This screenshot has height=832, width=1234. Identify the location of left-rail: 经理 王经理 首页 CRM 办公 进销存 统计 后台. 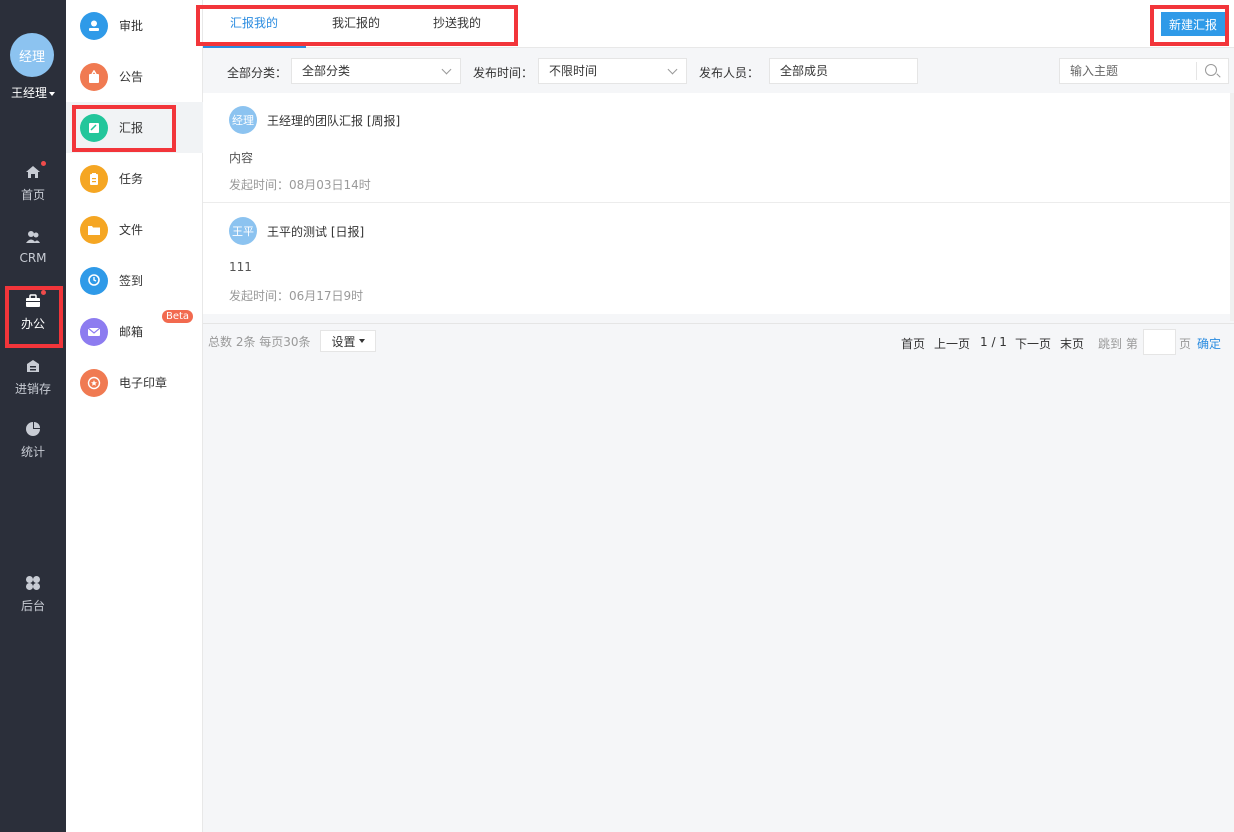
(33, 416).